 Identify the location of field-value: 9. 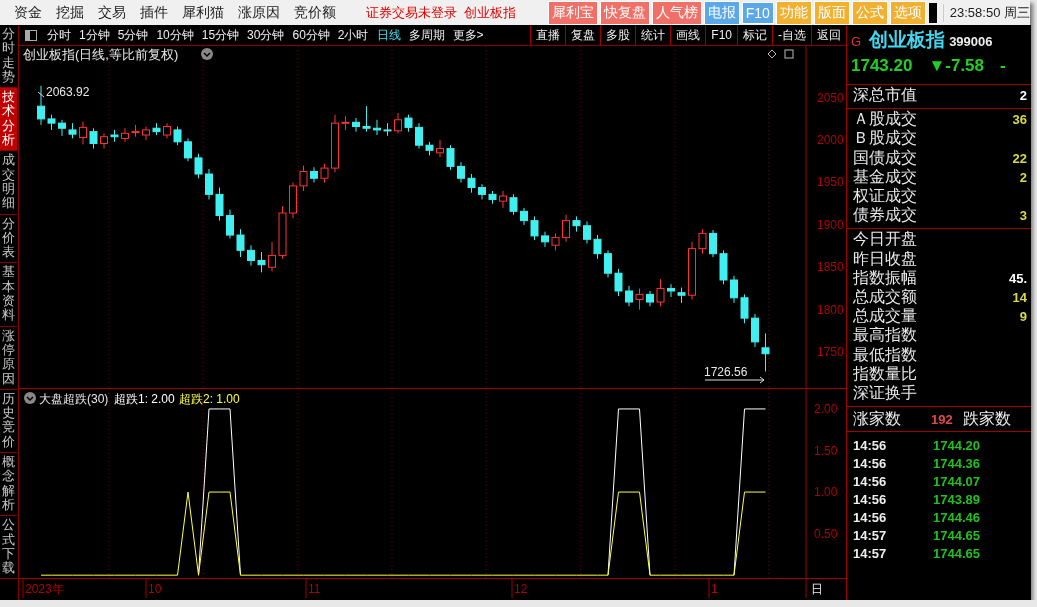
(1023, 317).